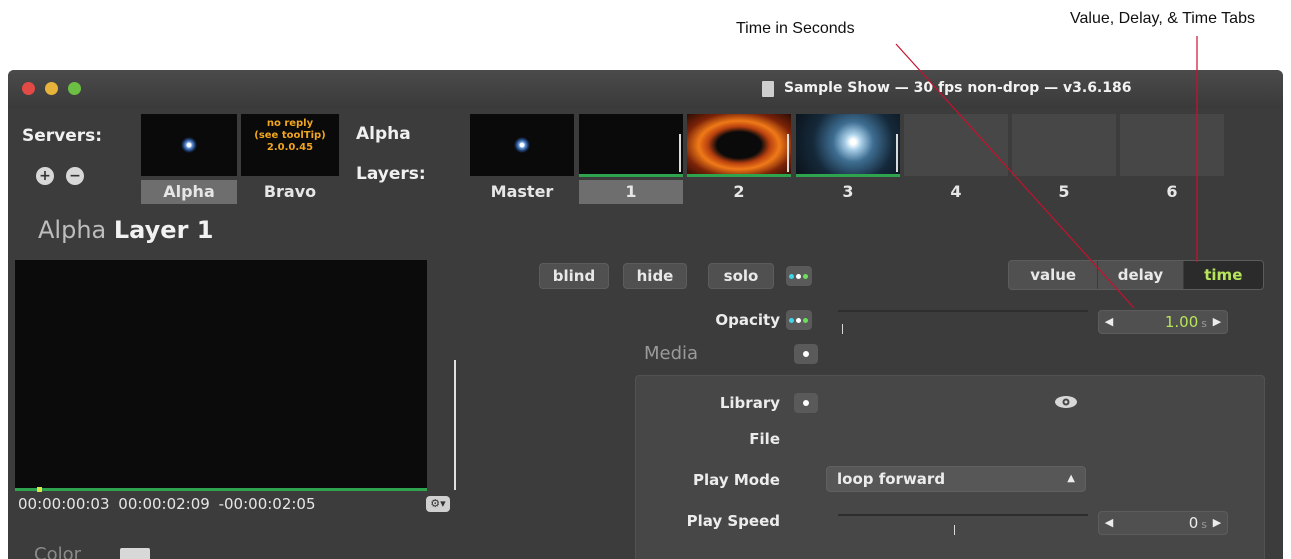  What do you see at coordinates (62, 136) in the screenshot?
I see `servers-label: Servers:` at bounding box center [62, 136].